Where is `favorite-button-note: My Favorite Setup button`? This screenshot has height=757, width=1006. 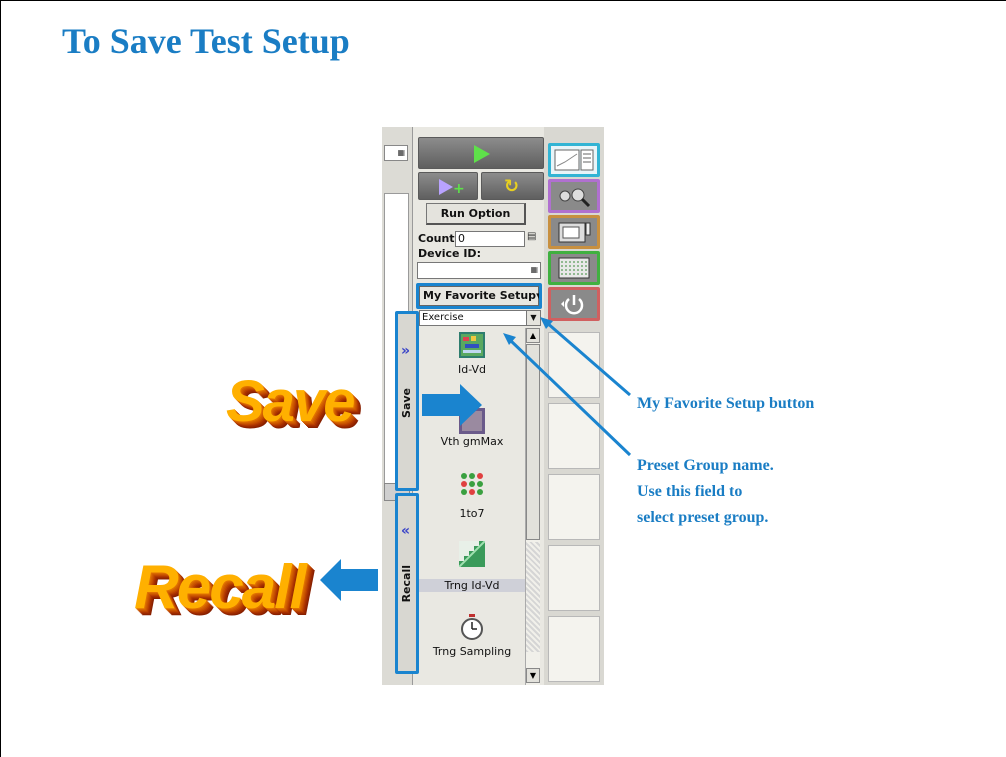
favorite-button-note: My Favorite Setup button is located at coordinates (726, 403).